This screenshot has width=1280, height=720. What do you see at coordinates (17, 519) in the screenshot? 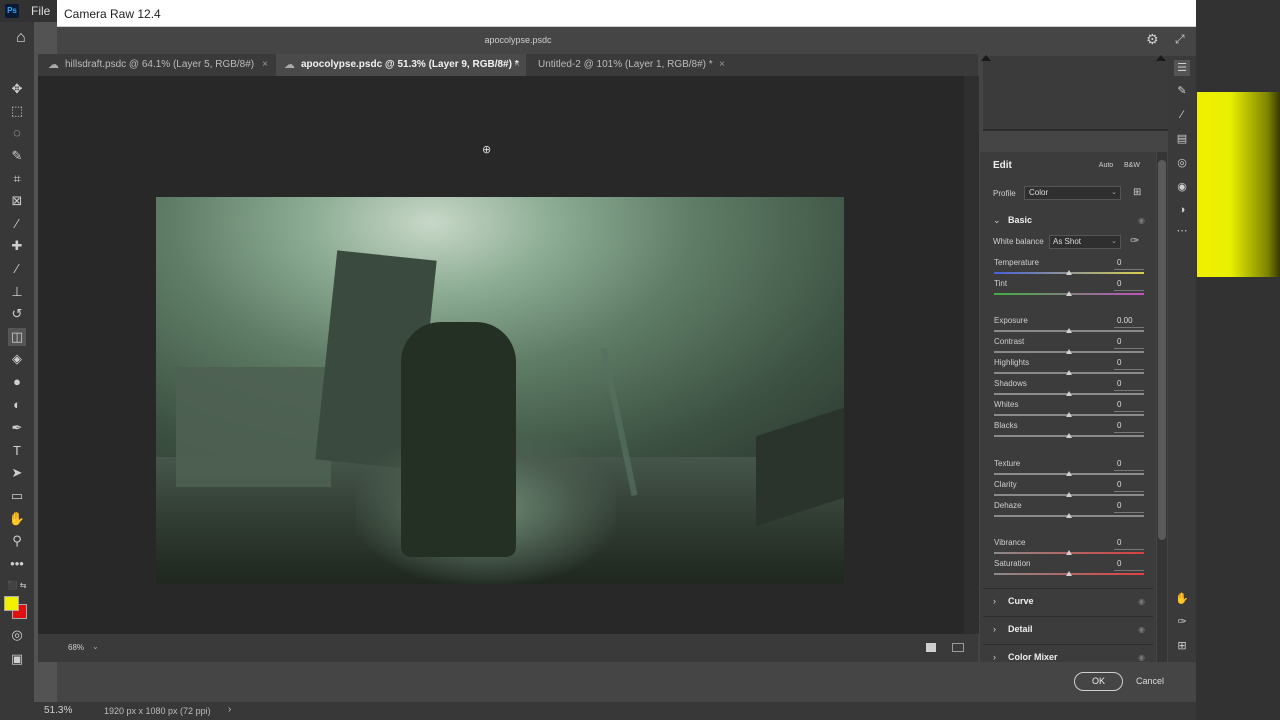
I see `hand-tool-icon: ✋` at bounding box center [17, 519].